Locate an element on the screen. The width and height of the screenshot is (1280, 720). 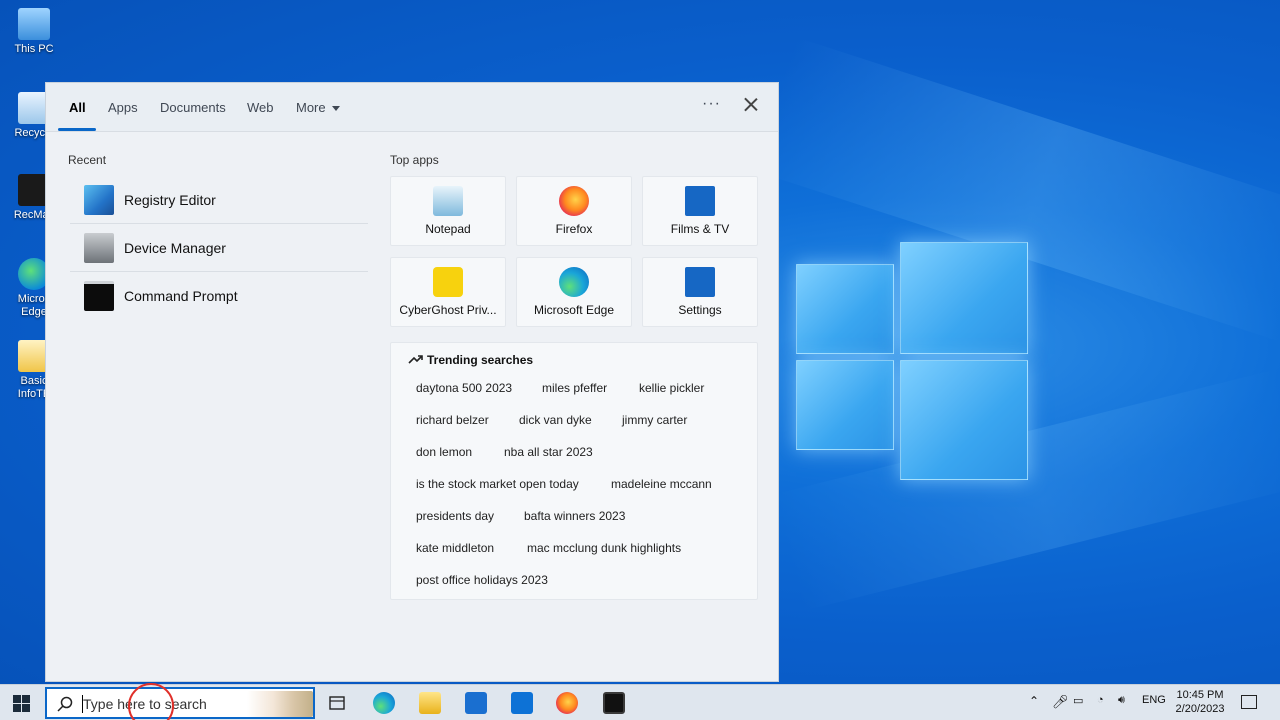
search-highlight-illustration is located at coordinates (280, 704).